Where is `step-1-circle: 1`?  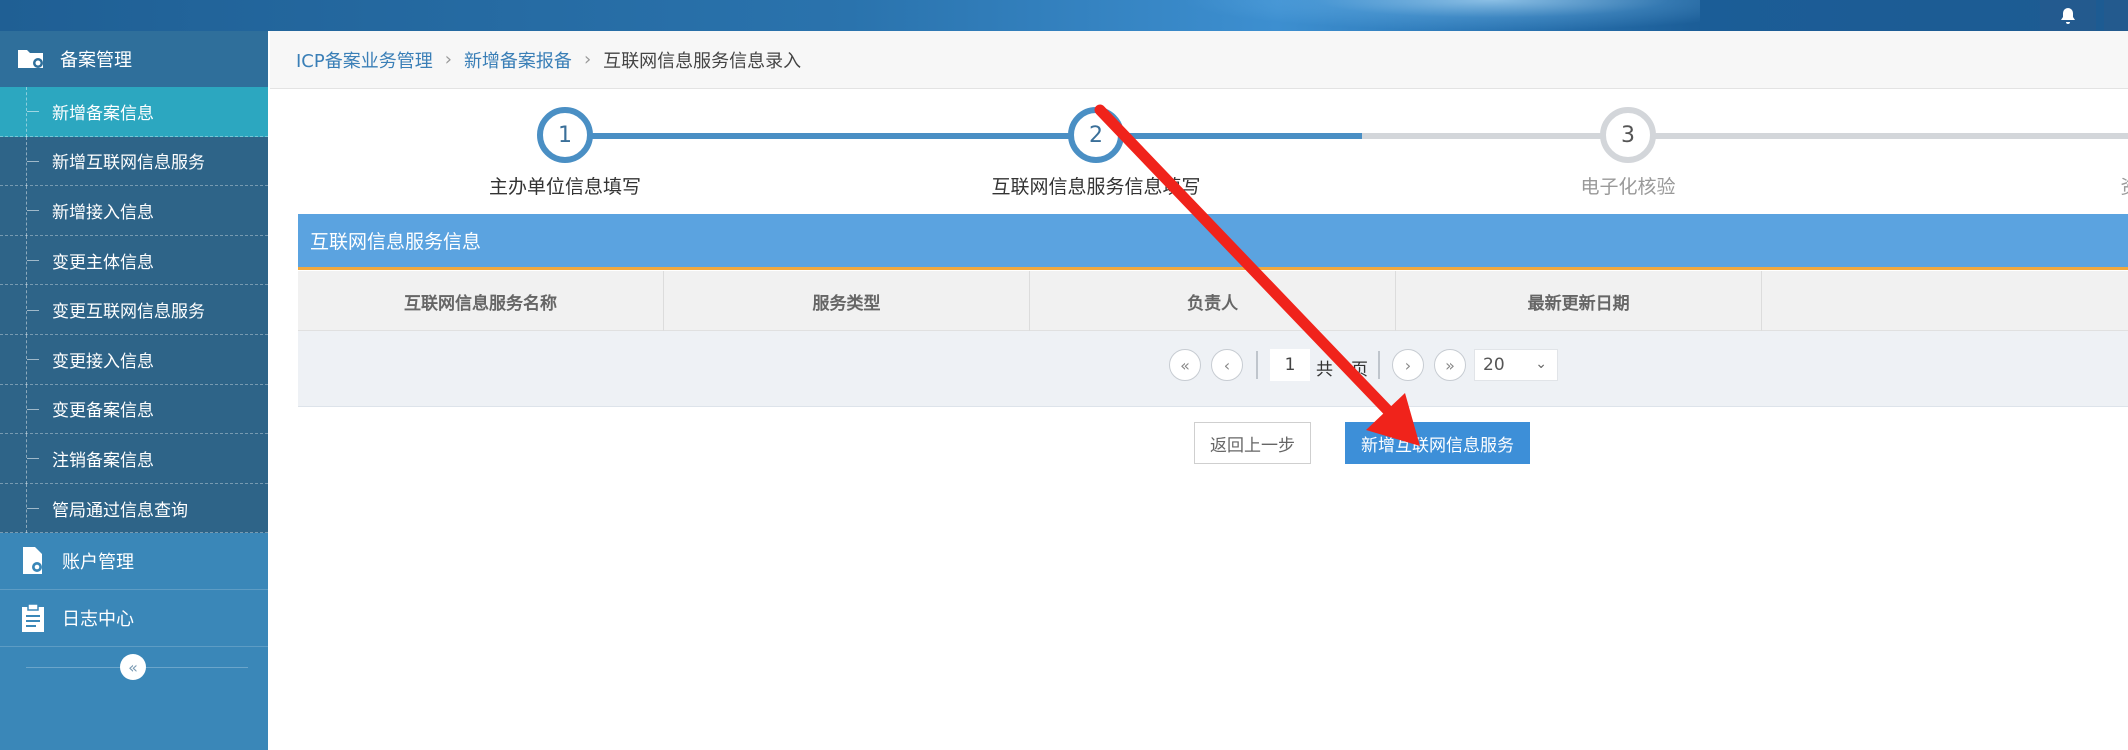 step-1-circle: 1 is located at coordinates (565, 135).